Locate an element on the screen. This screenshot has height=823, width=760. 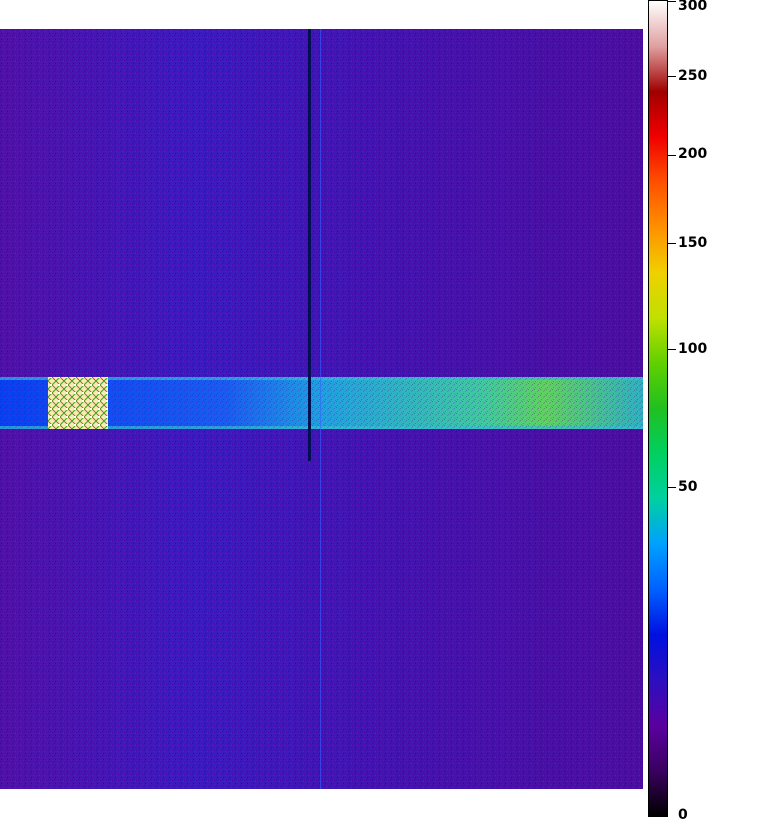
bright-column is located at coordinates (320, 409).